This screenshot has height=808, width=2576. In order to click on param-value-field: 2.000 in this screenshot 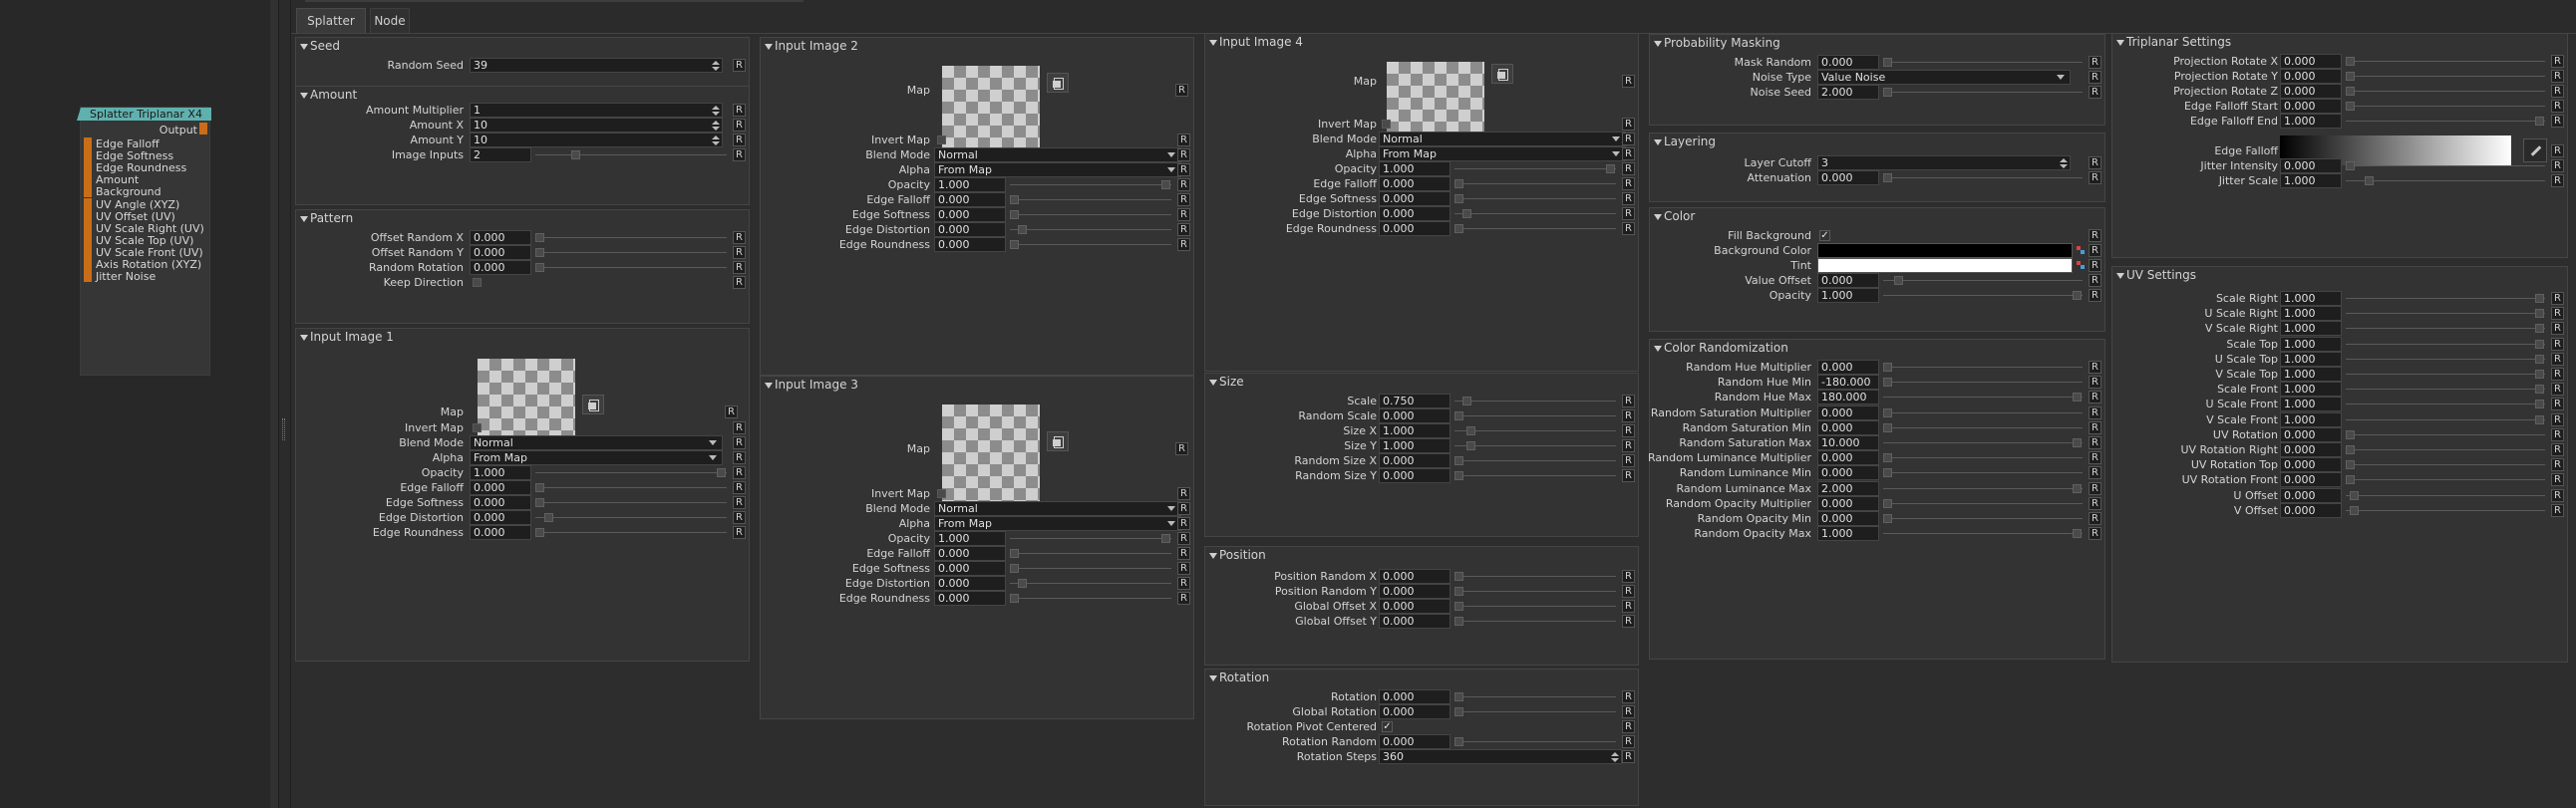, I will do `click(1848, 488)`.